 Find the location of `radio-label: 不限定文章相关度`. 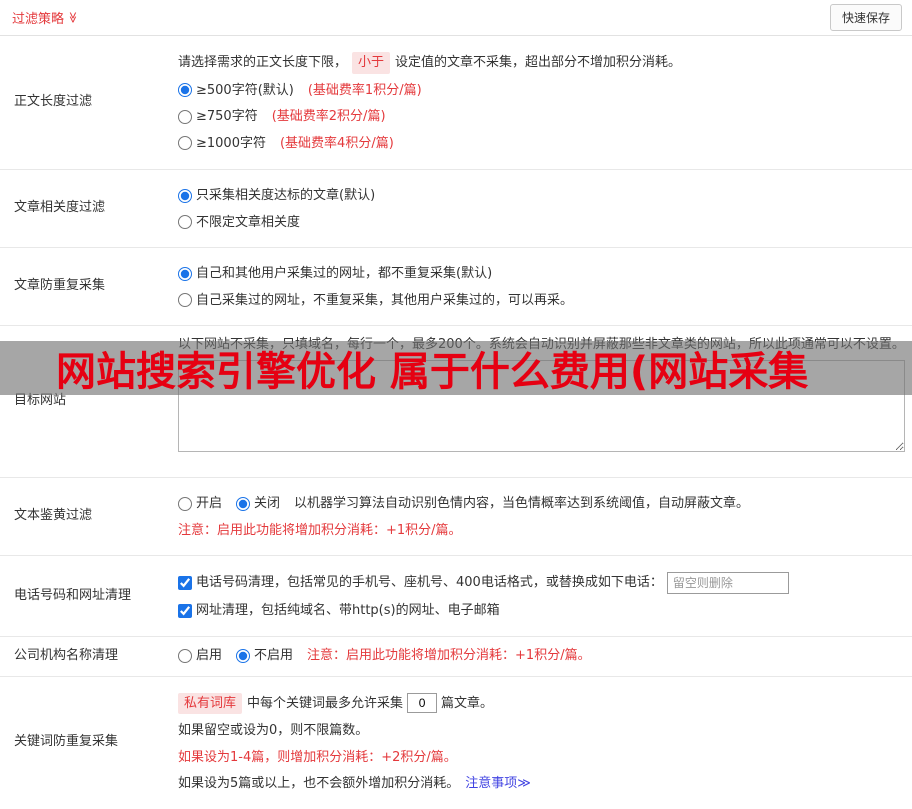

radio-label: 不限定文章相关度 is located at coordinates (248, 222).